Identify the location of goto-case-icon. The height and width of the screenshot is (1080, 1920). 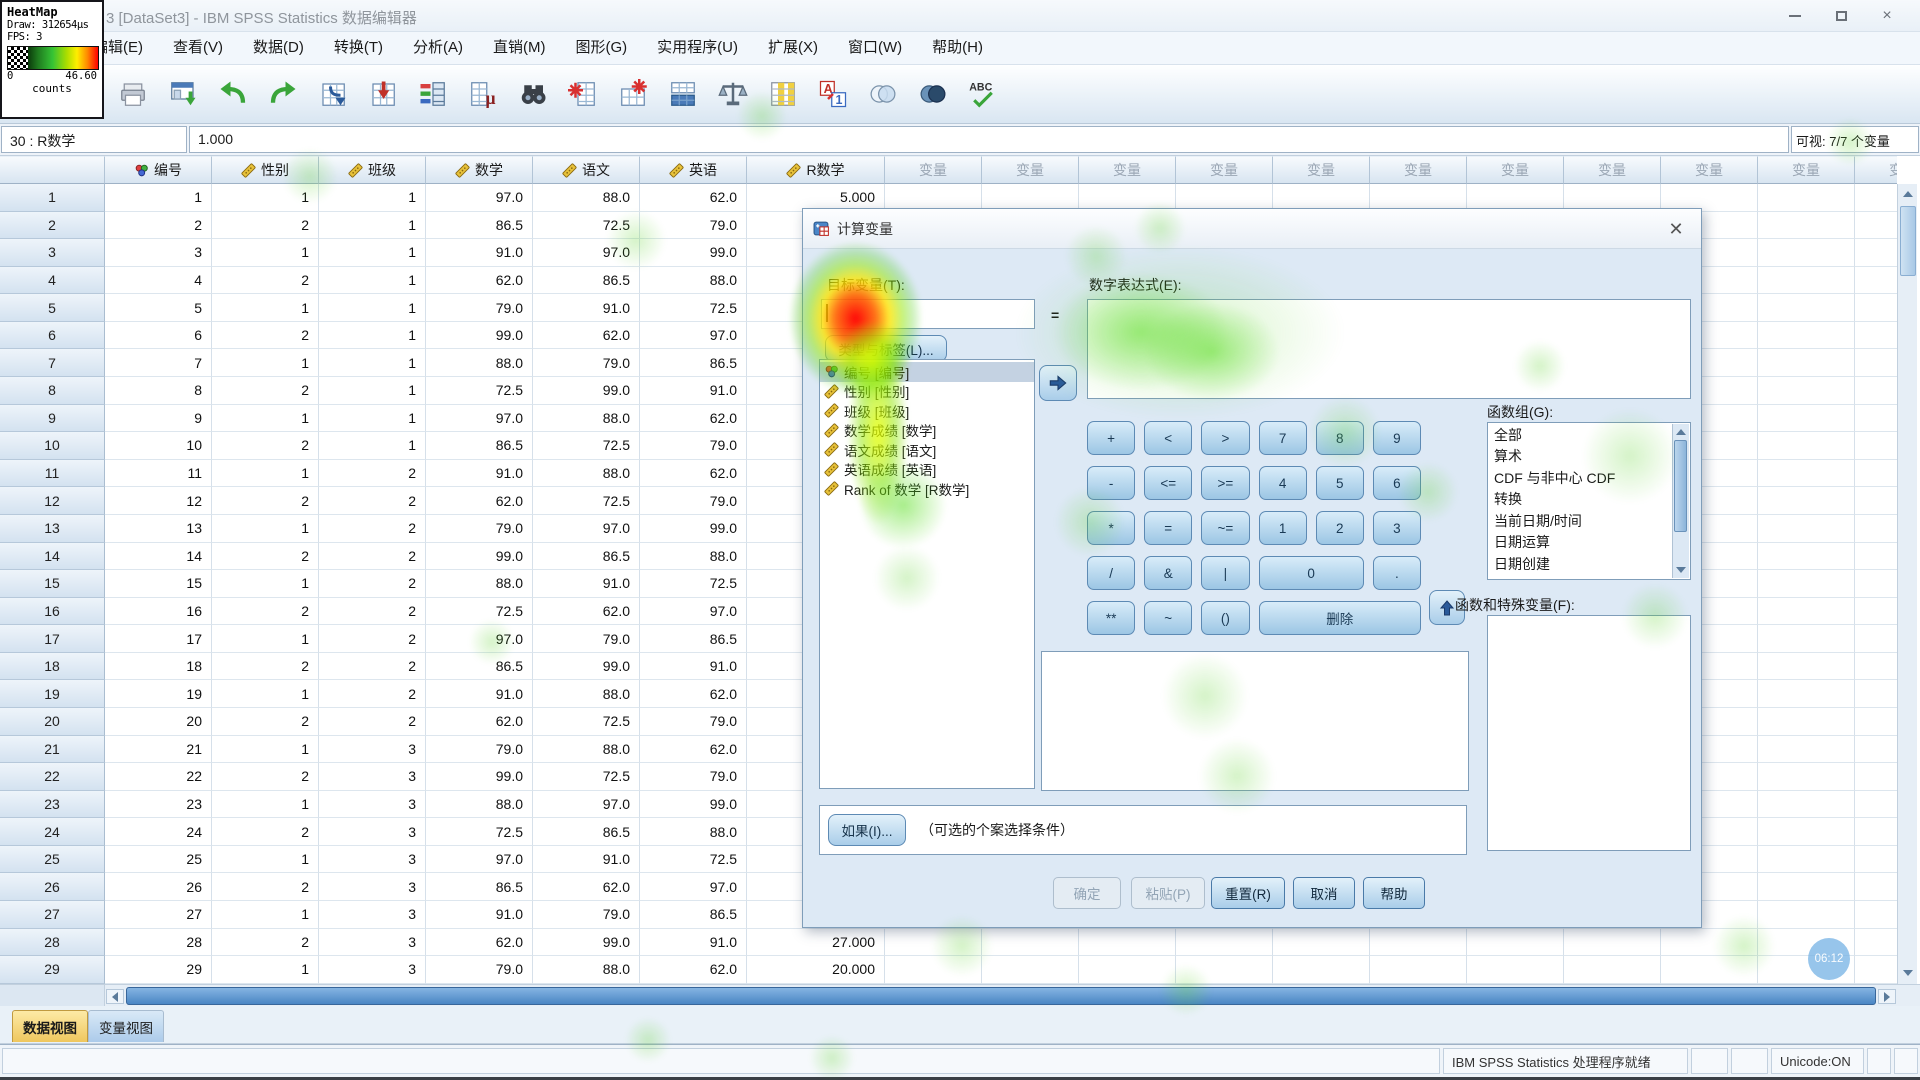
(333, 94).